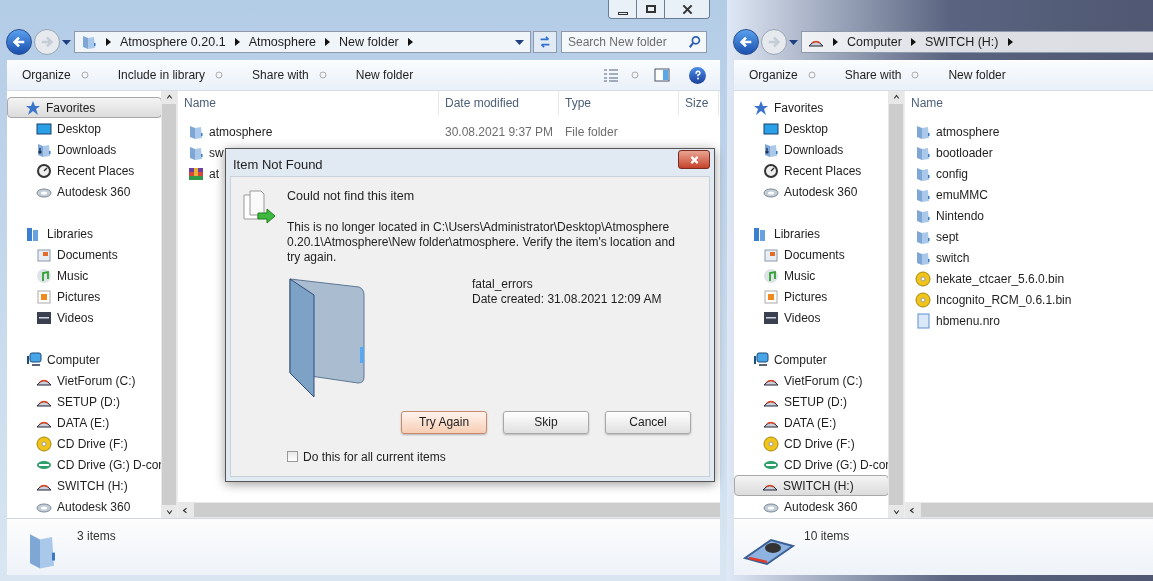 This screenshot has width=1153, height=581. I want to click on file-name: at, so click(214, 173).